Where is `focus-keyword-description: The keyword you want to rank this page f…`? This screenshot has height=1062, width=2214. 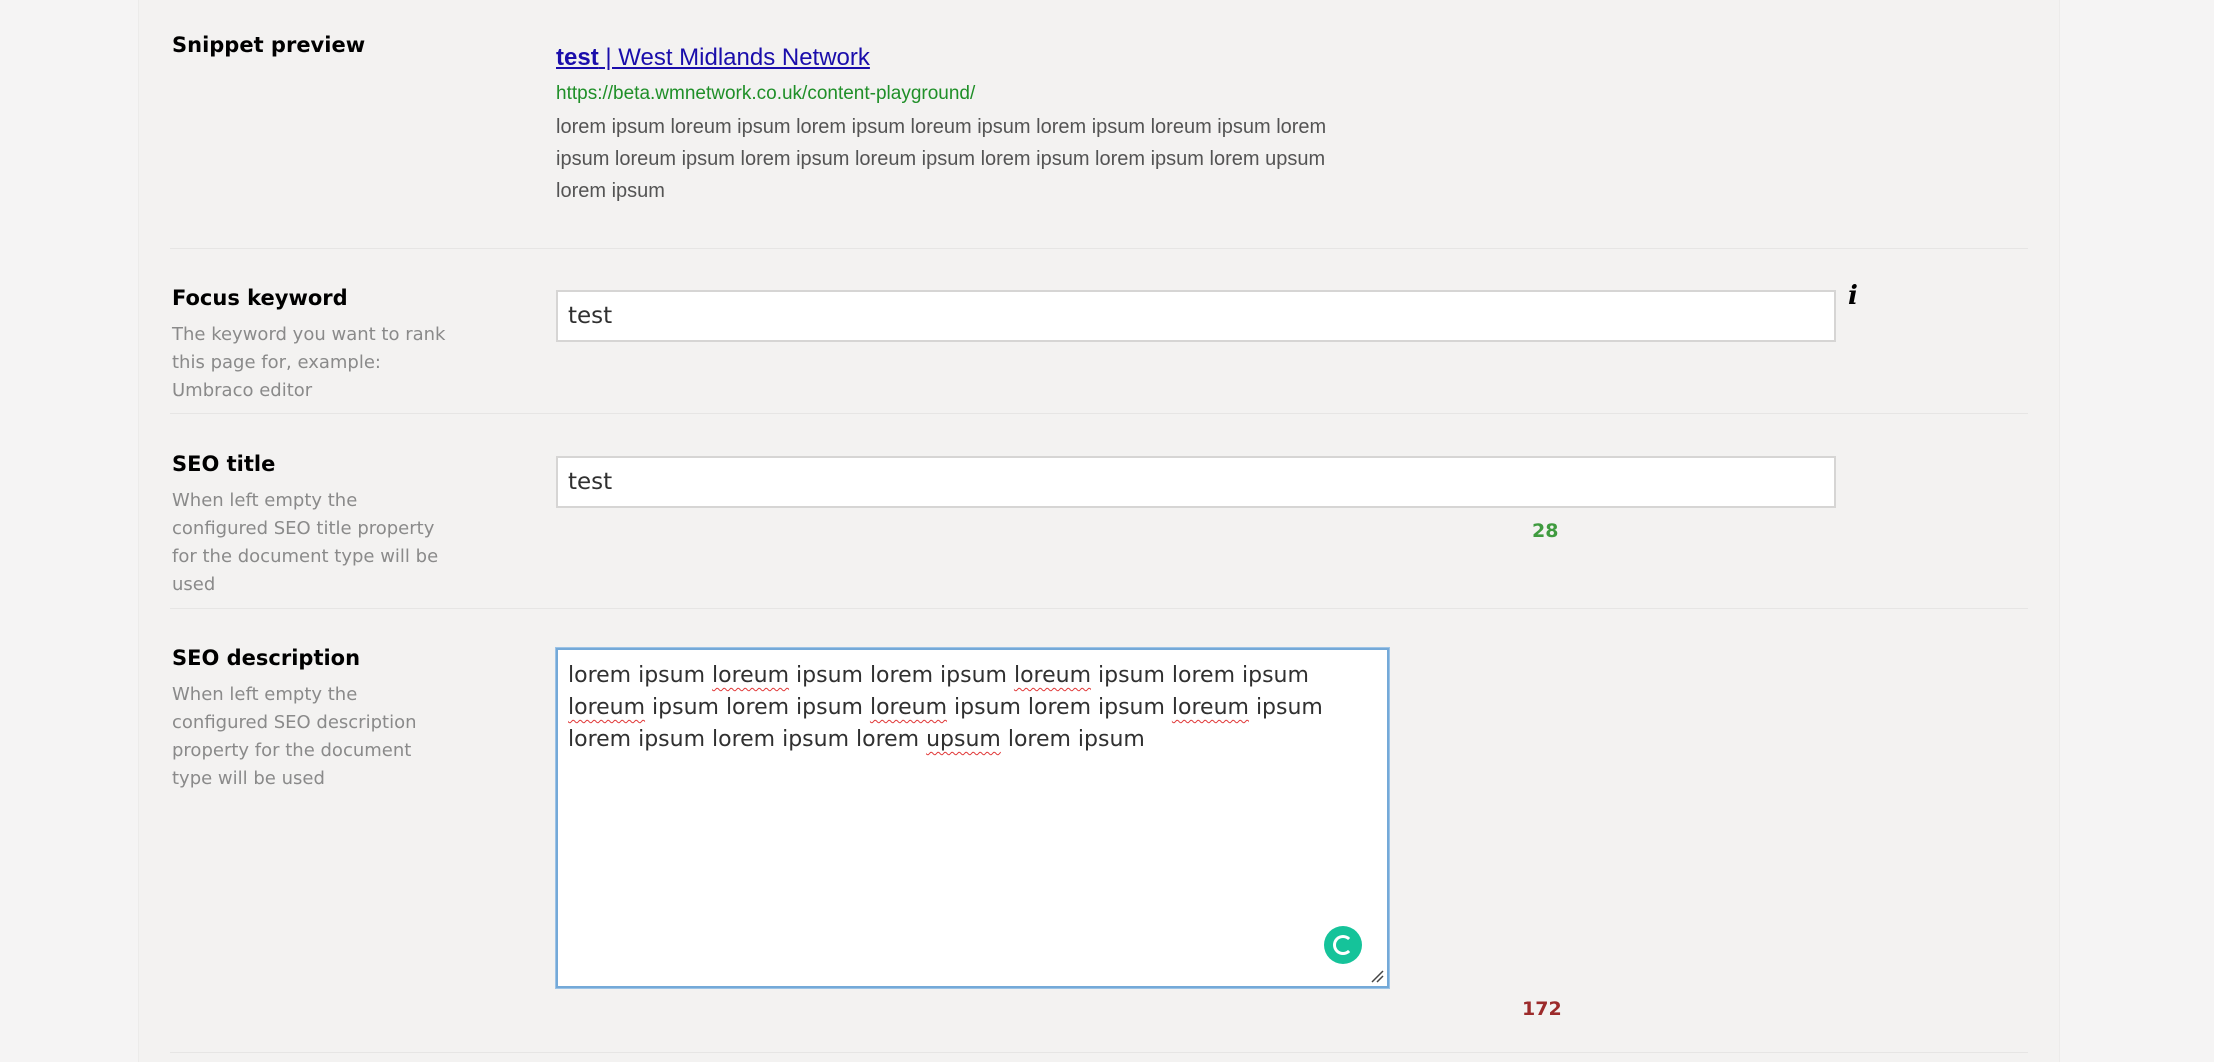
focus-keyword-description: The keyword you want to rank this page f… is located at coordinates (309, 362).